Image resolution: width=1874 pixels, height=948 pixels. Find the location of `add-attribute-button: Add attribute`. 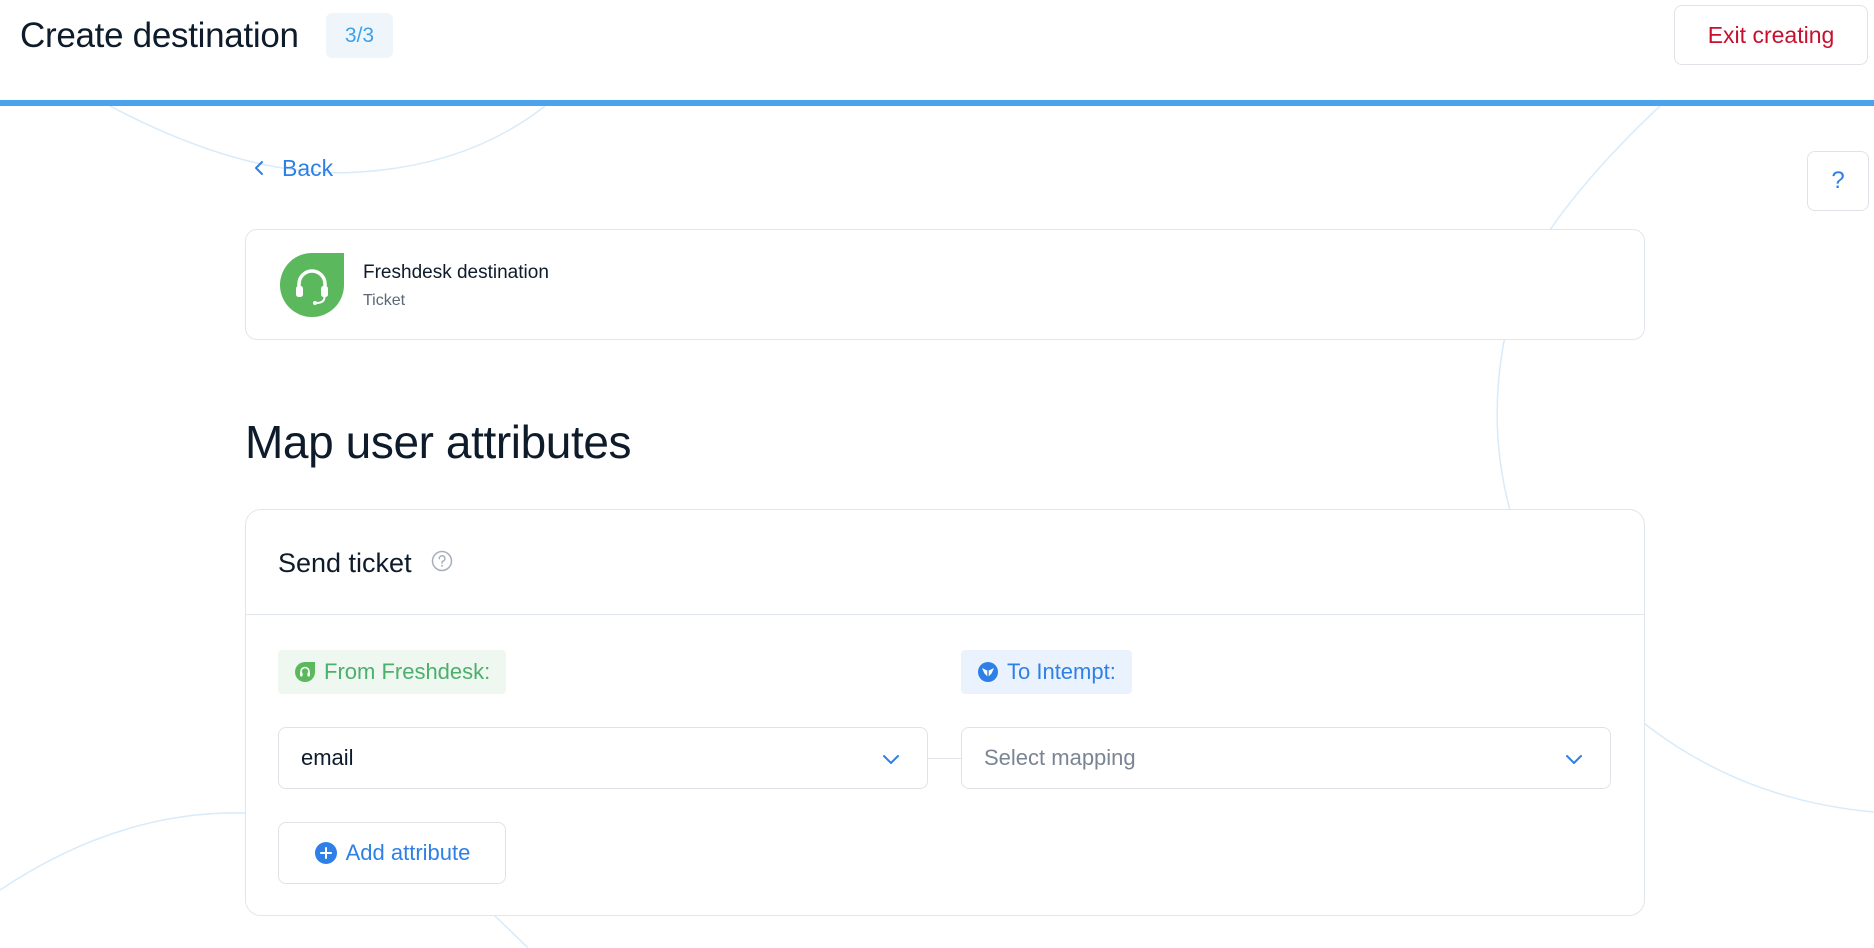

add-attribute-button: Add attribute is located at coordinates (392, 853).